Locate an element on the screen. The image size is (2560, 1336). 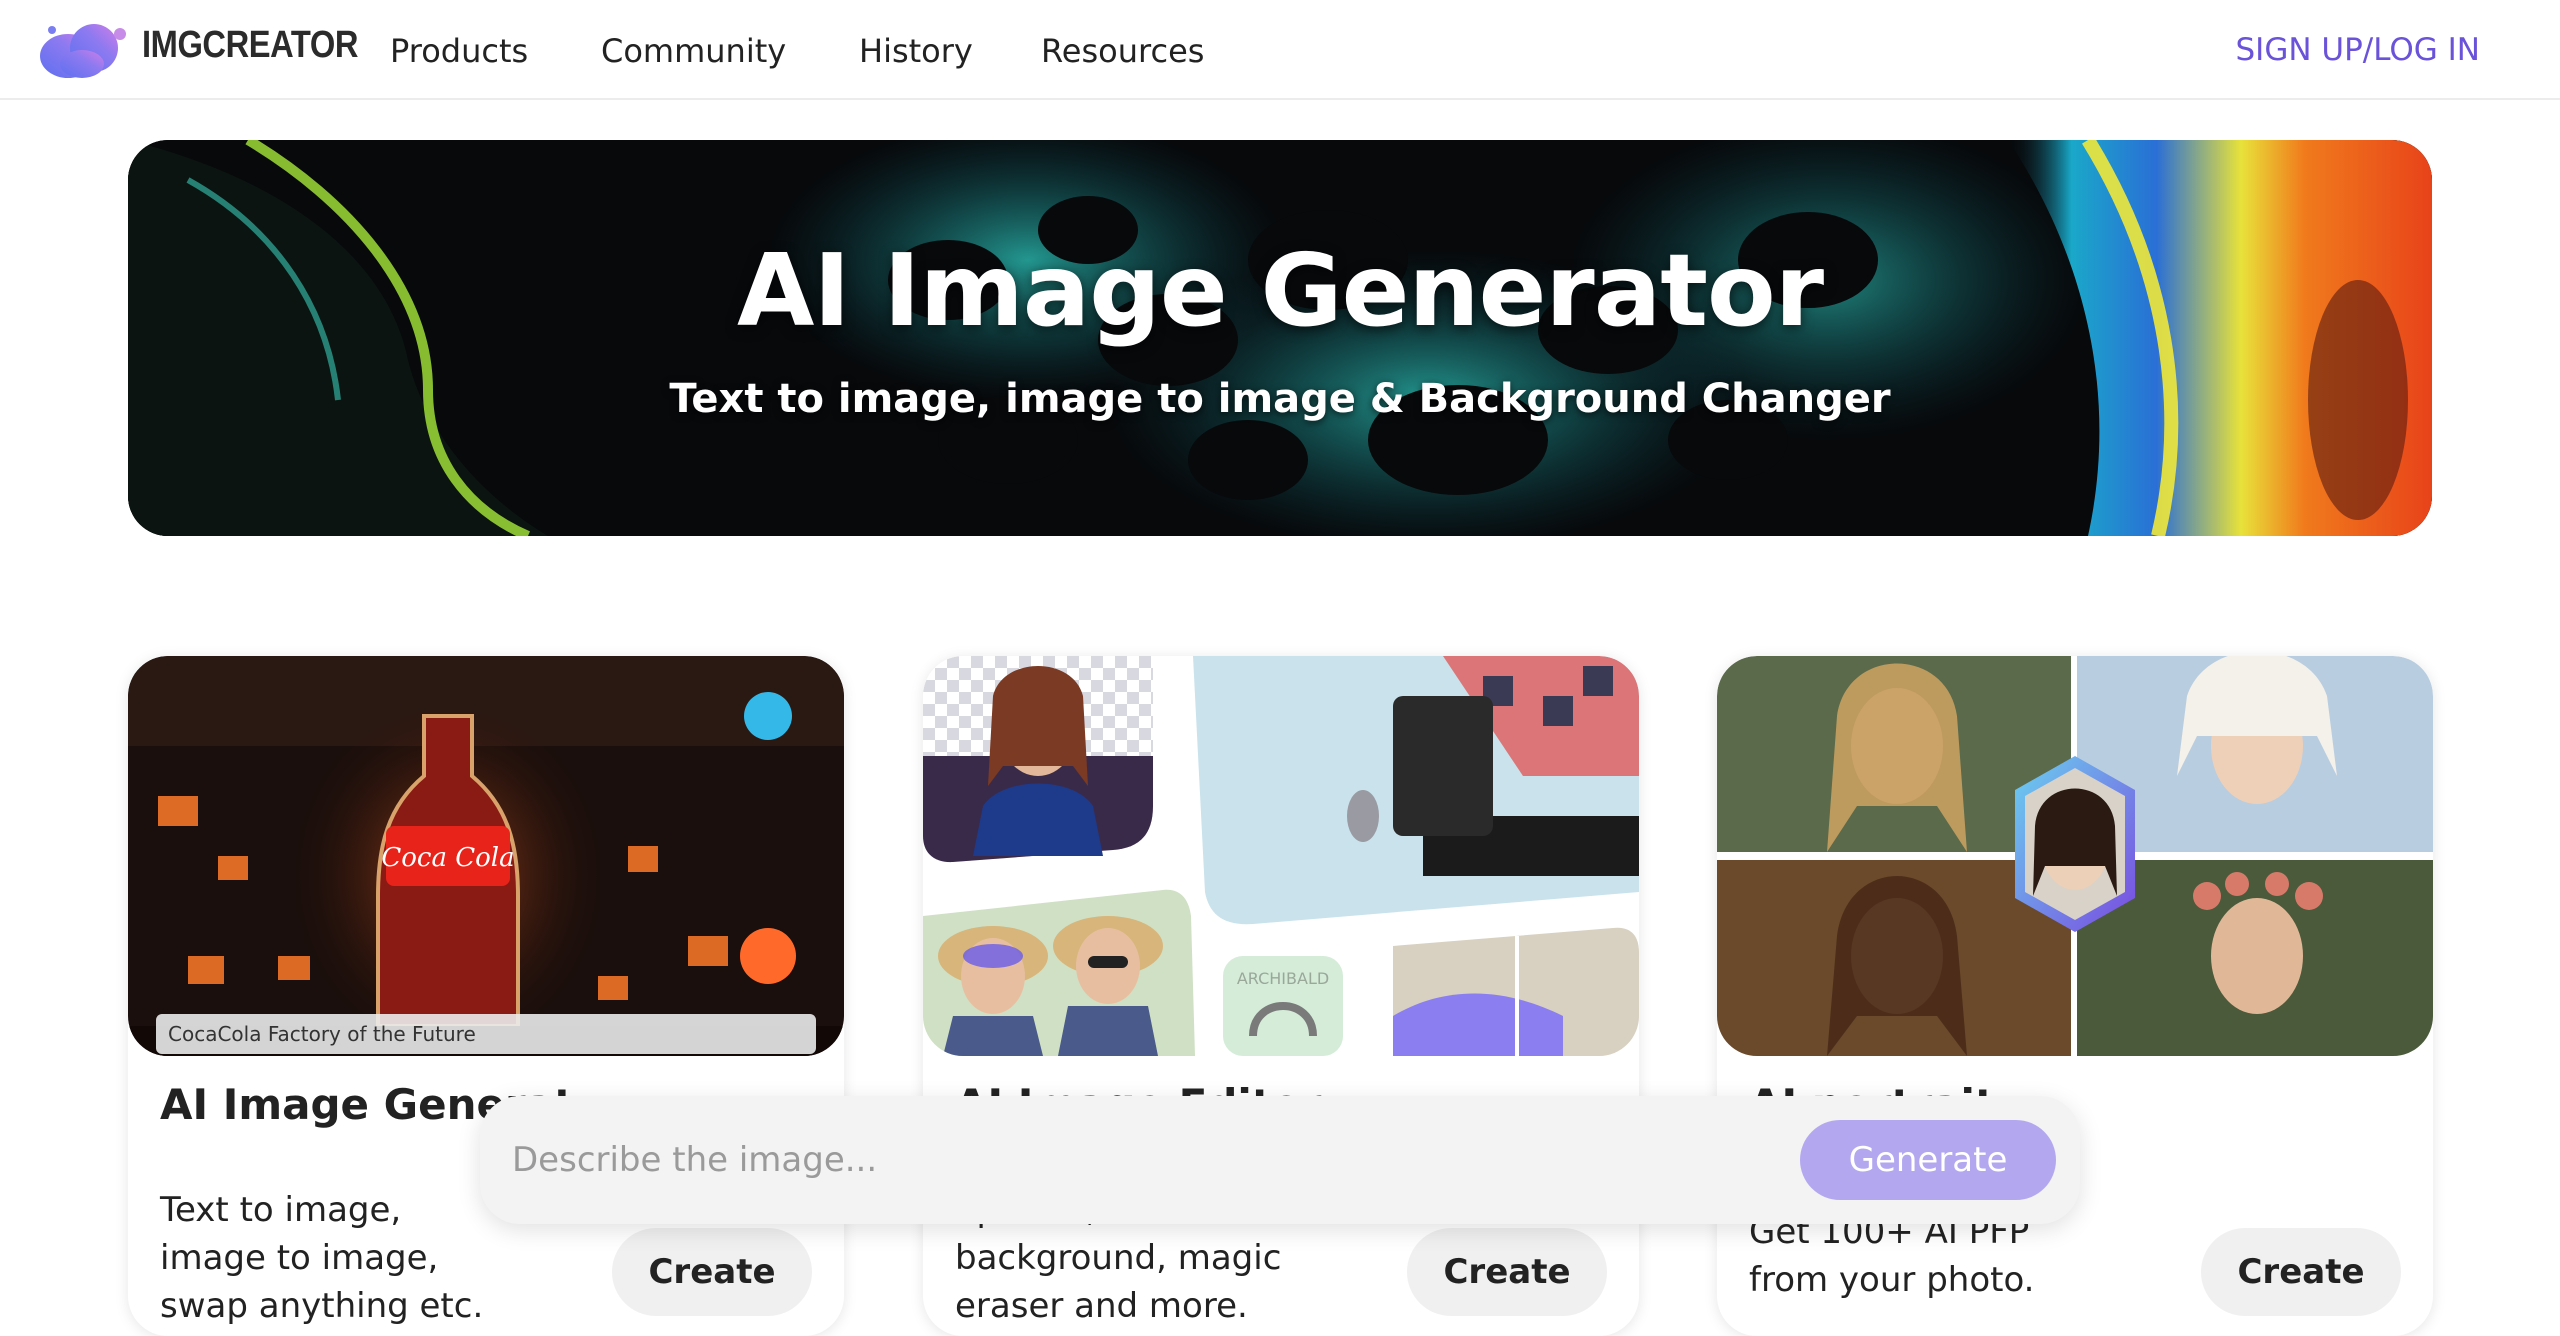
card-description-line: eraser and more. is located at coordinates (1101, 1306).